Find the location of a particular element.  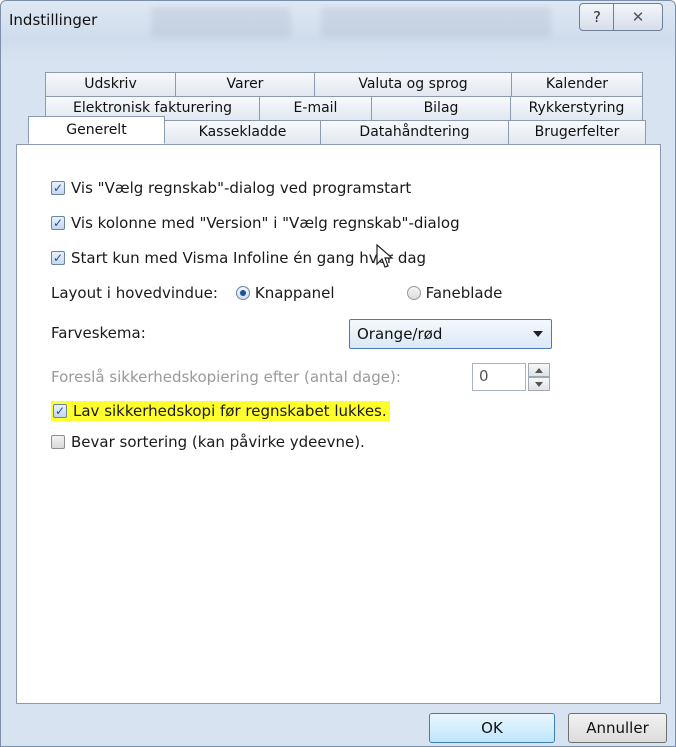

color-scheme-label: Farveskema: is located at coordinates (98, 333).